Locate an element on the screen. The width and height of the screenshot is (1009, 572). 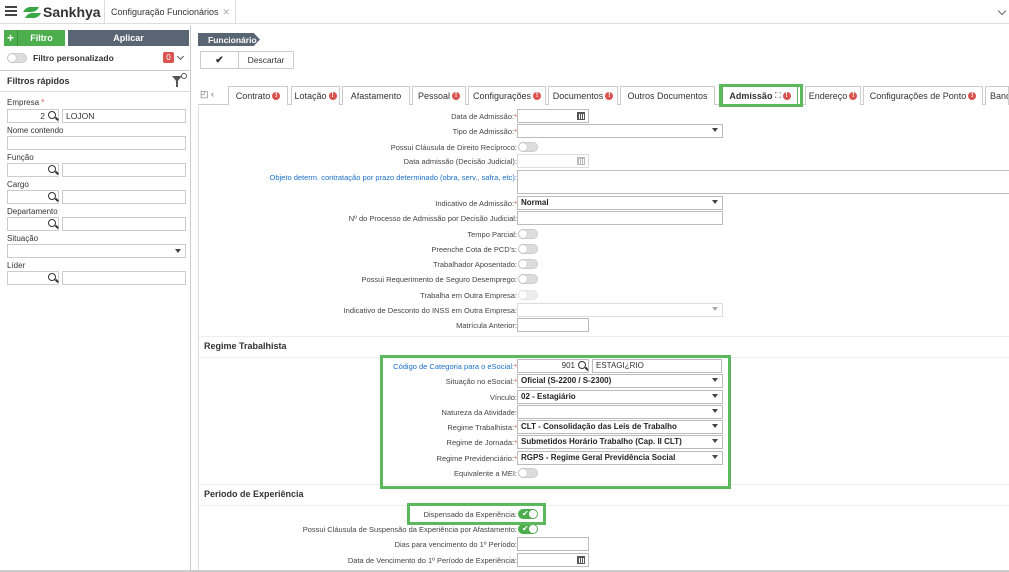
custom-filter-toggle is located at coordinates (17, 58).